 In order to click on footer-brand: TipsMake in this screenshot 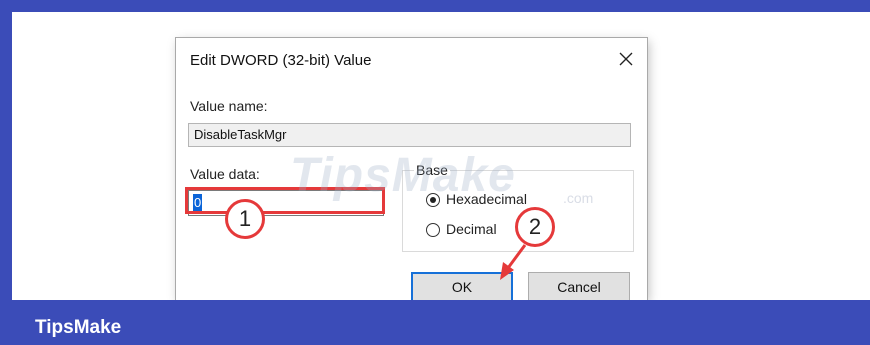, I will do `click(78, 327)`.